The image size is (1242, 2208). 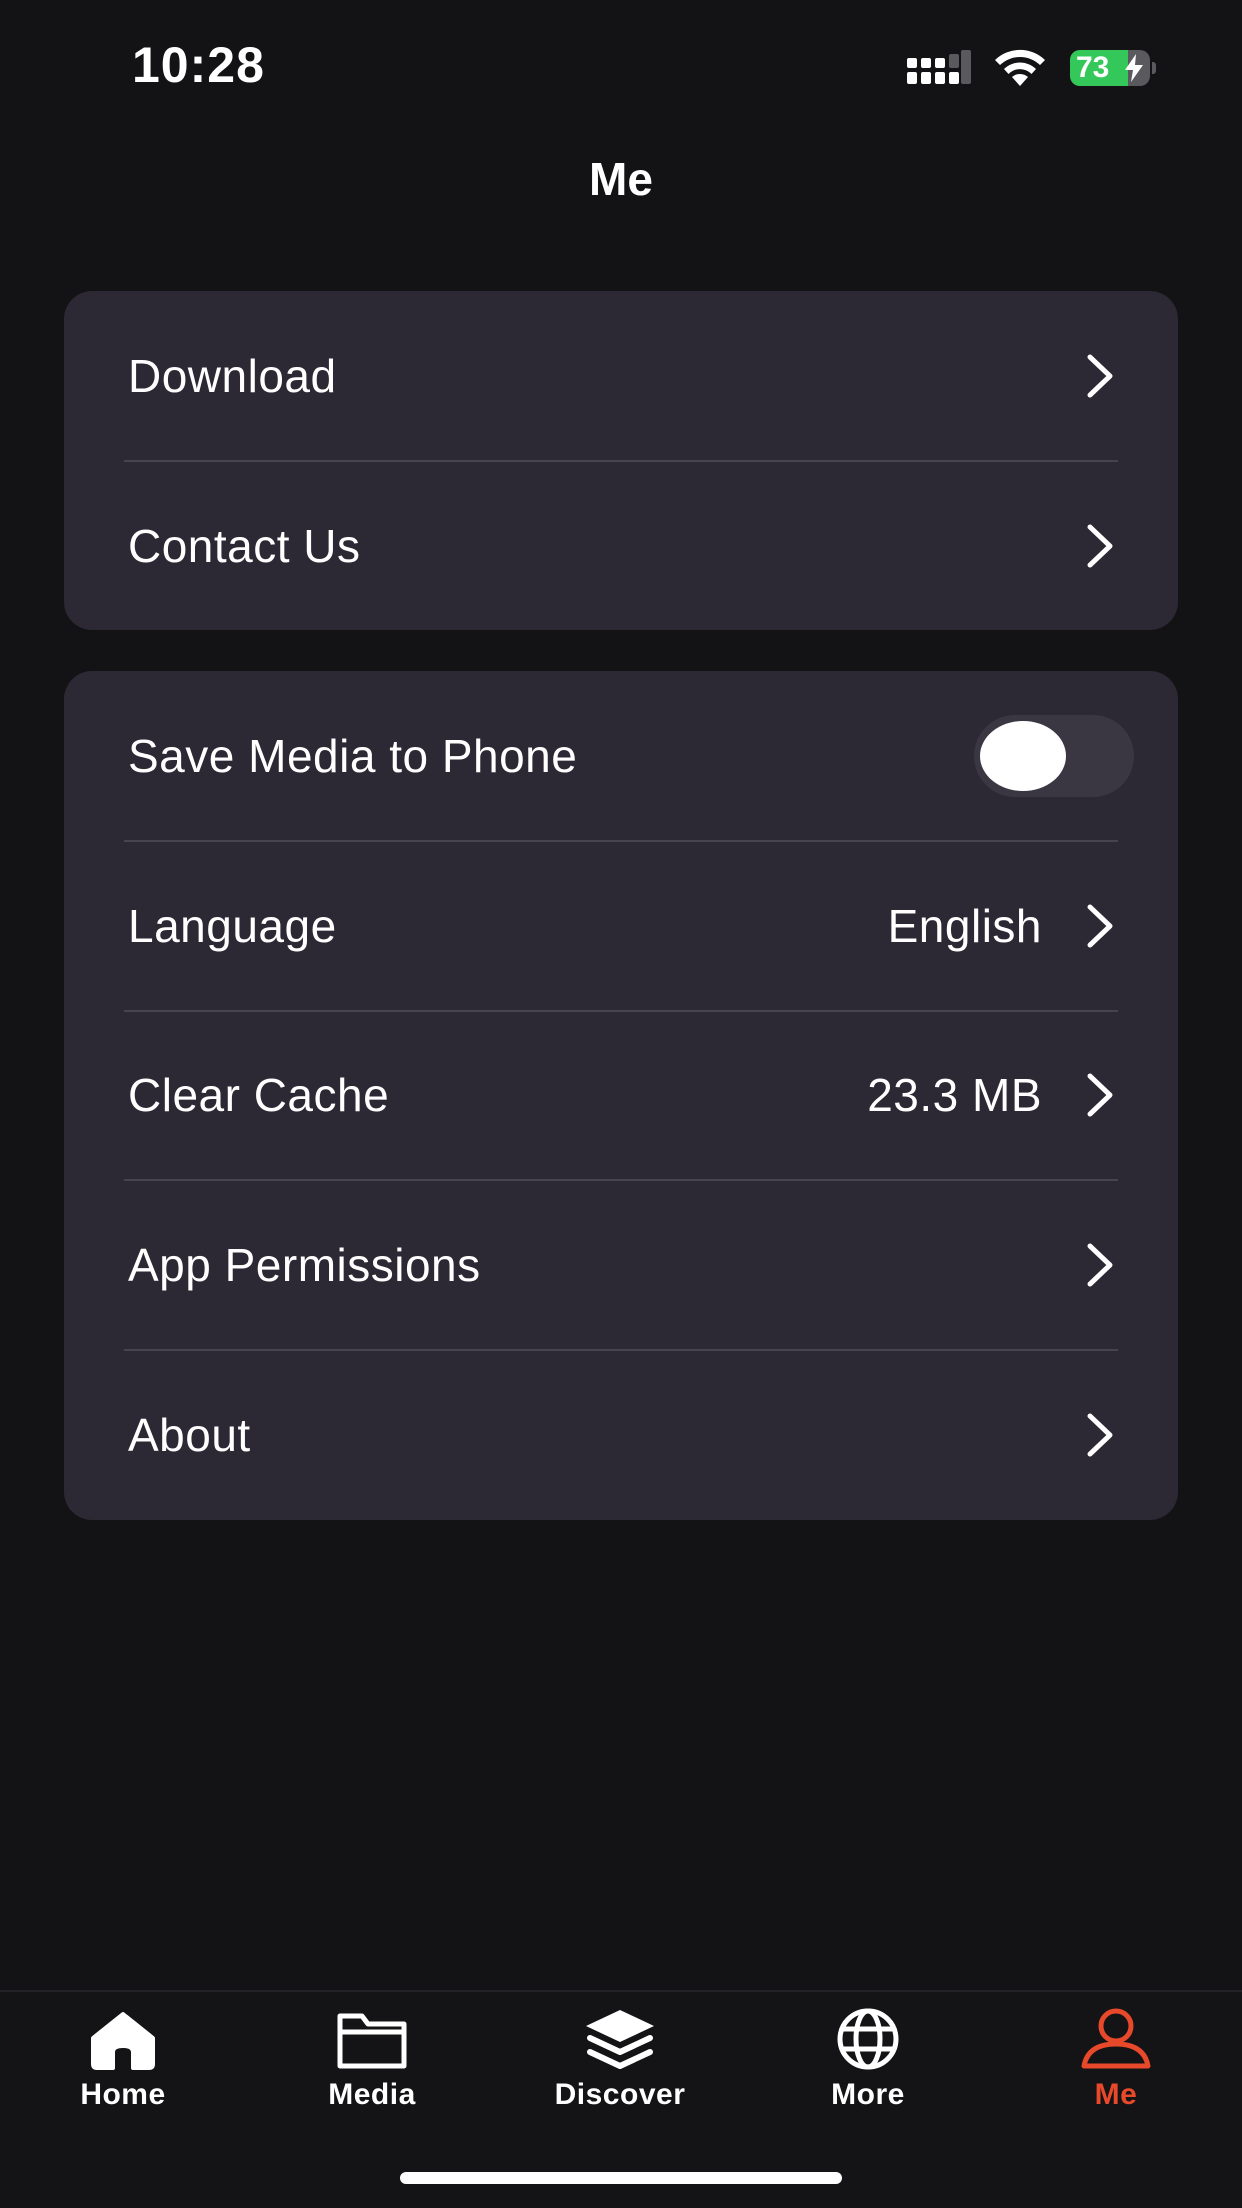 What do you see at coordinates (964, 925) in the screenshot?
I see `language-value: English` at bounding box center [964, 925].